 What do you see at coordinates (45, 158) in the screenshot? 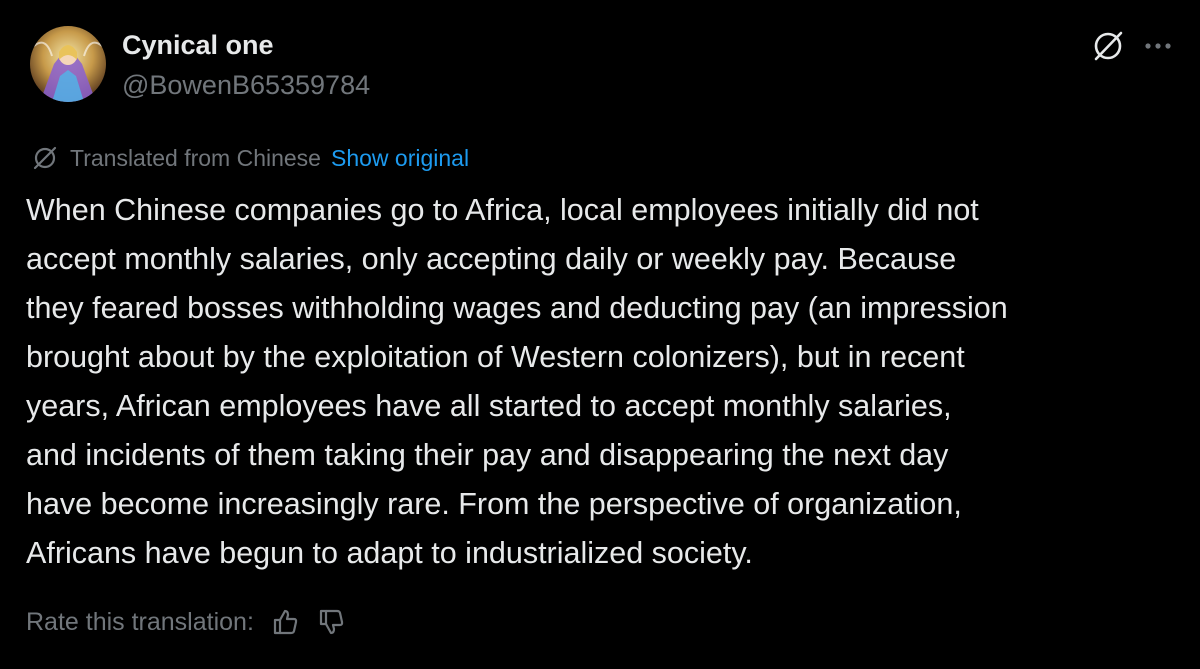
I see `translate-icon` at bounding box center [45, 158].